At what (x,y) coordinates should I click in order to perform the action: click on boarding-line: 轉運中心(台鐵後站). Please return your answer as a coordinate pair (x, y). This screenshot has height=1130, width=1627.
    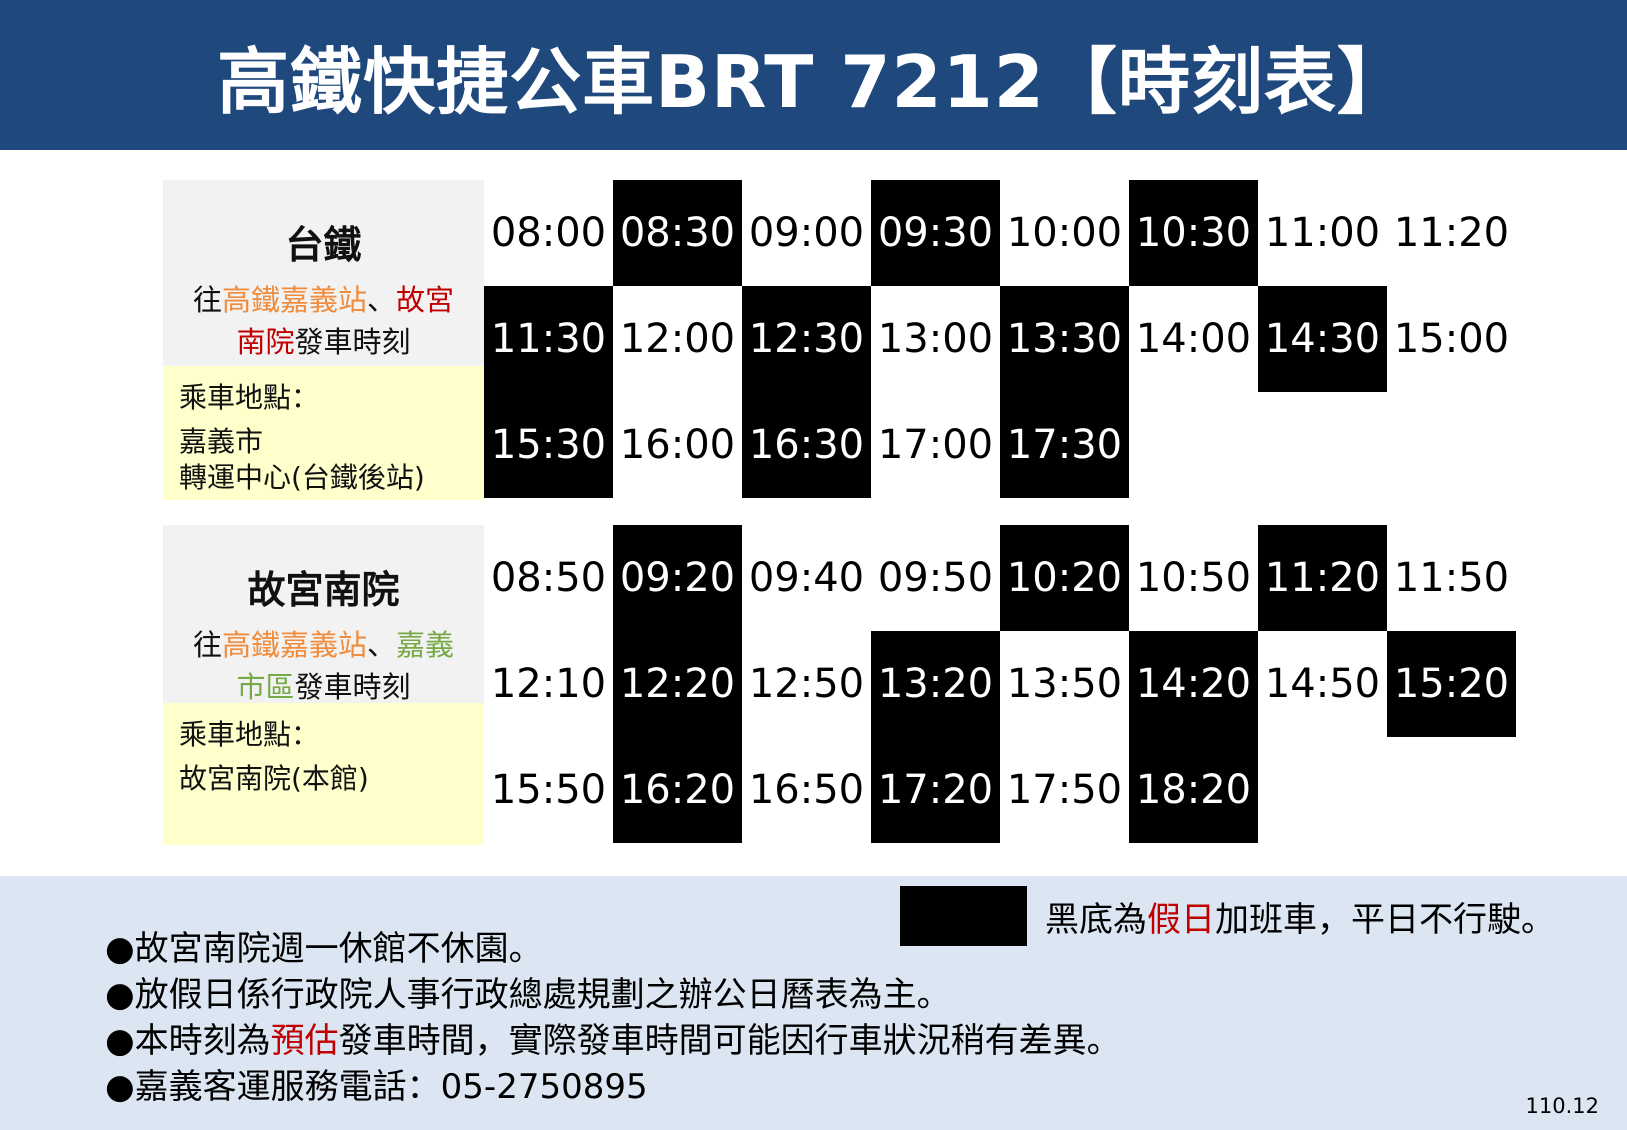
    Looking at the image, I should click on (302, 477).